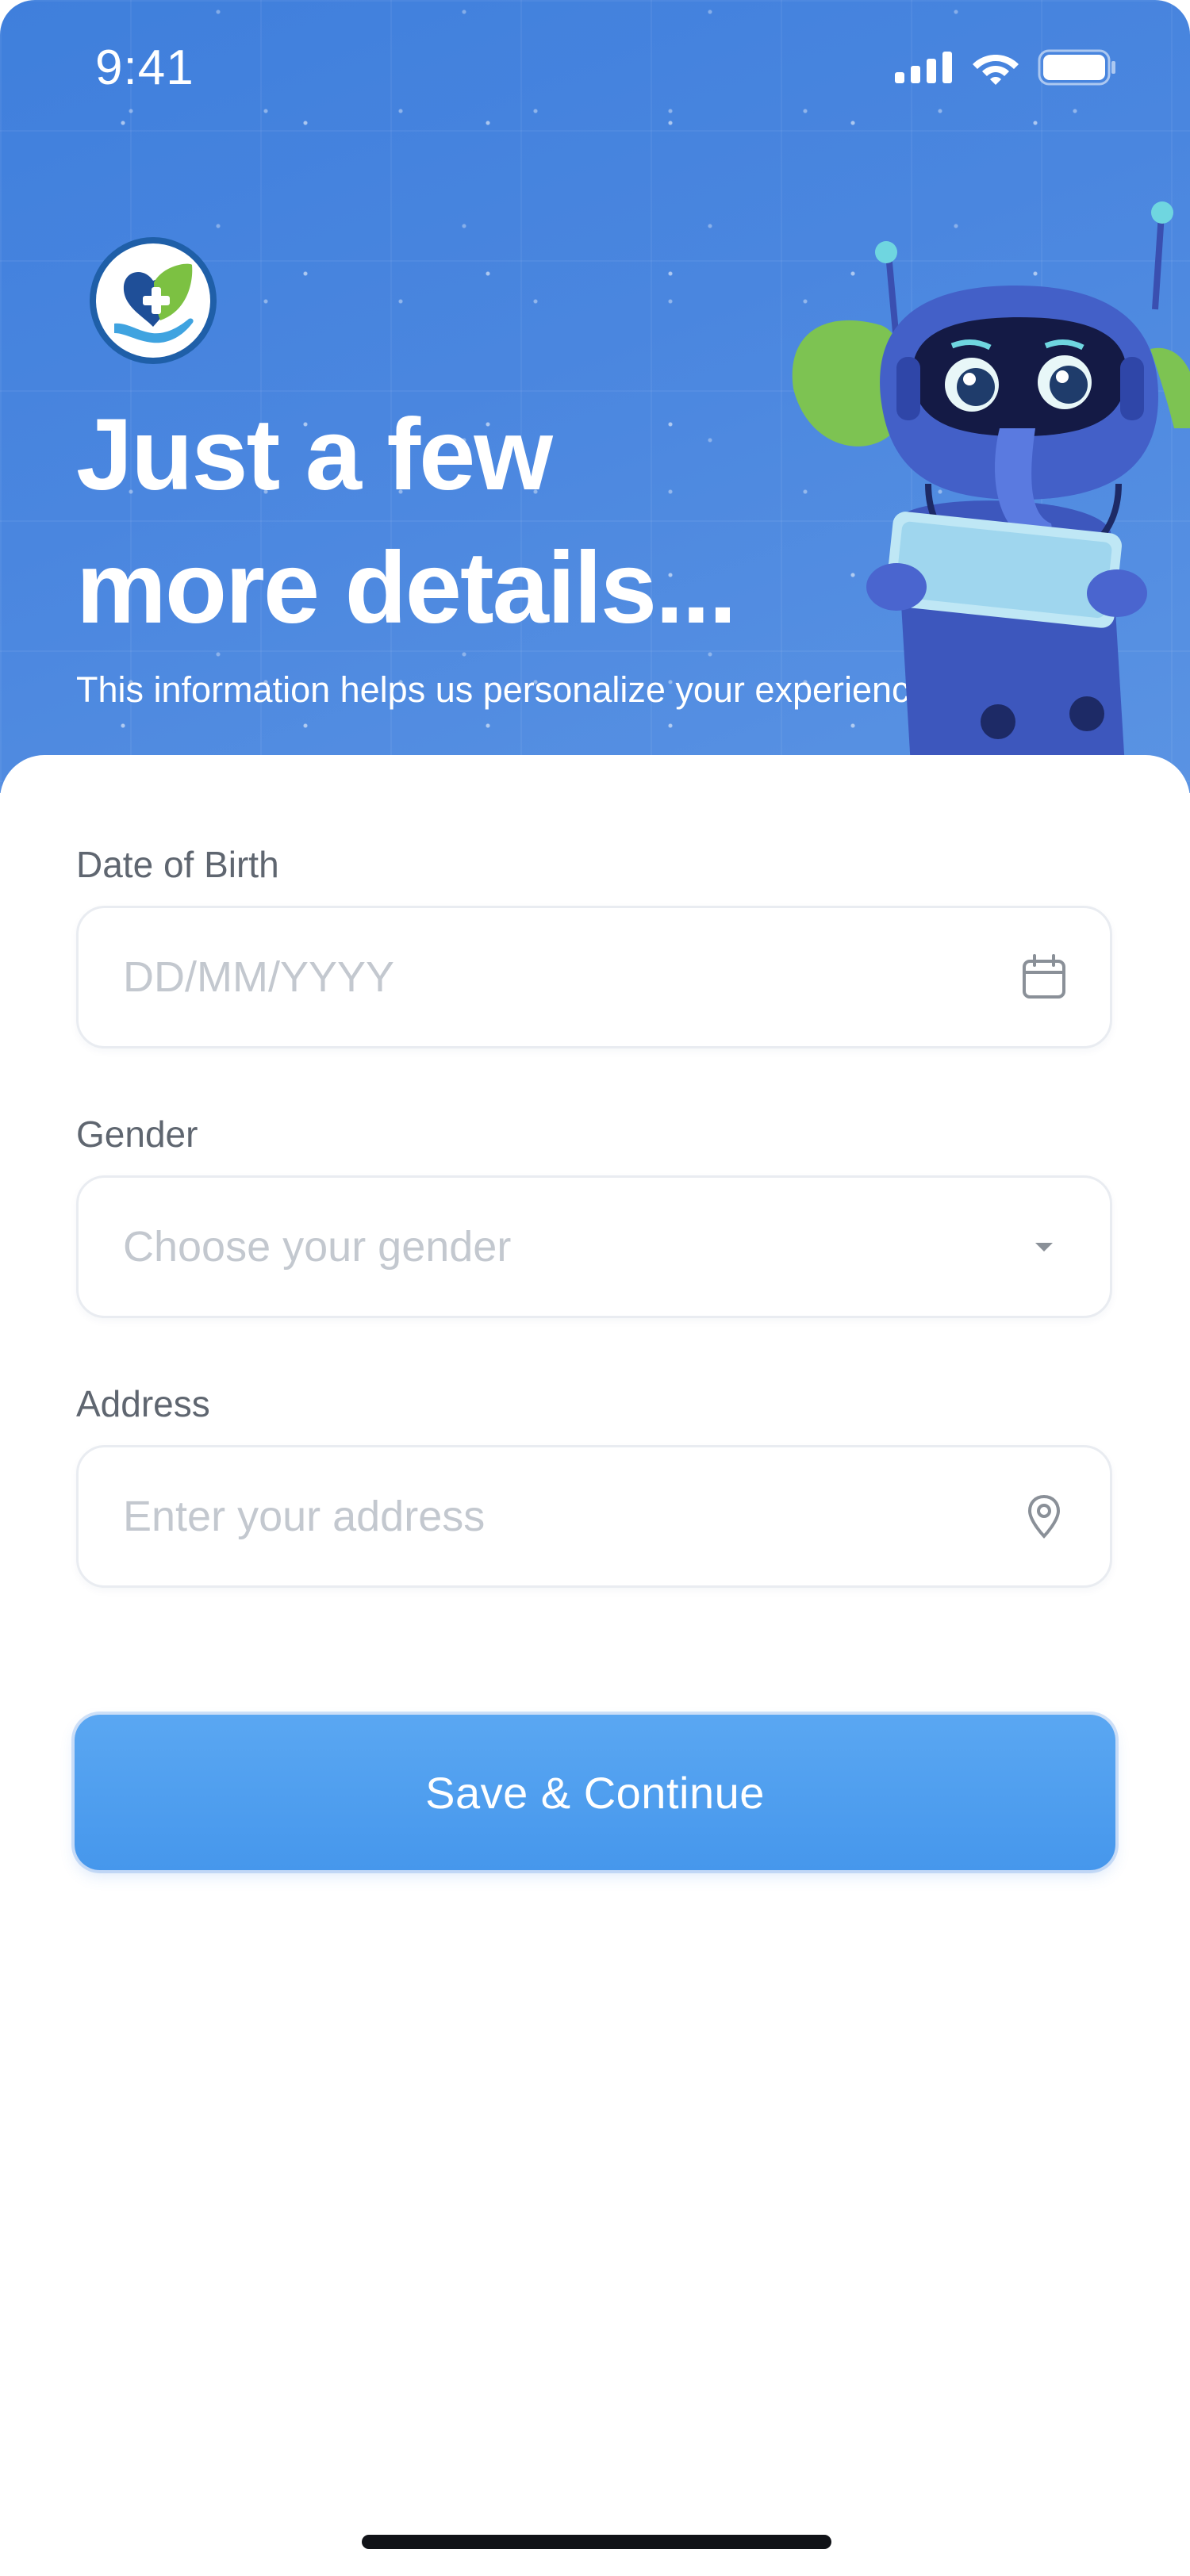 The height and width of the screenshot is (2576, 1190). What do you see at coordinates (144, 68) in the screenshot?
I see `status-bar-time: 9:41` at bounding box center [144, 68].